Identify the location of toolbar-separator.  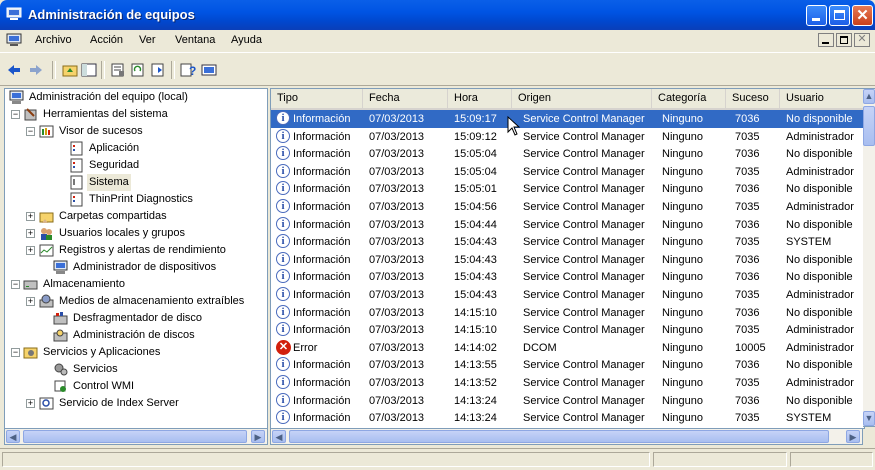
(54, 70).